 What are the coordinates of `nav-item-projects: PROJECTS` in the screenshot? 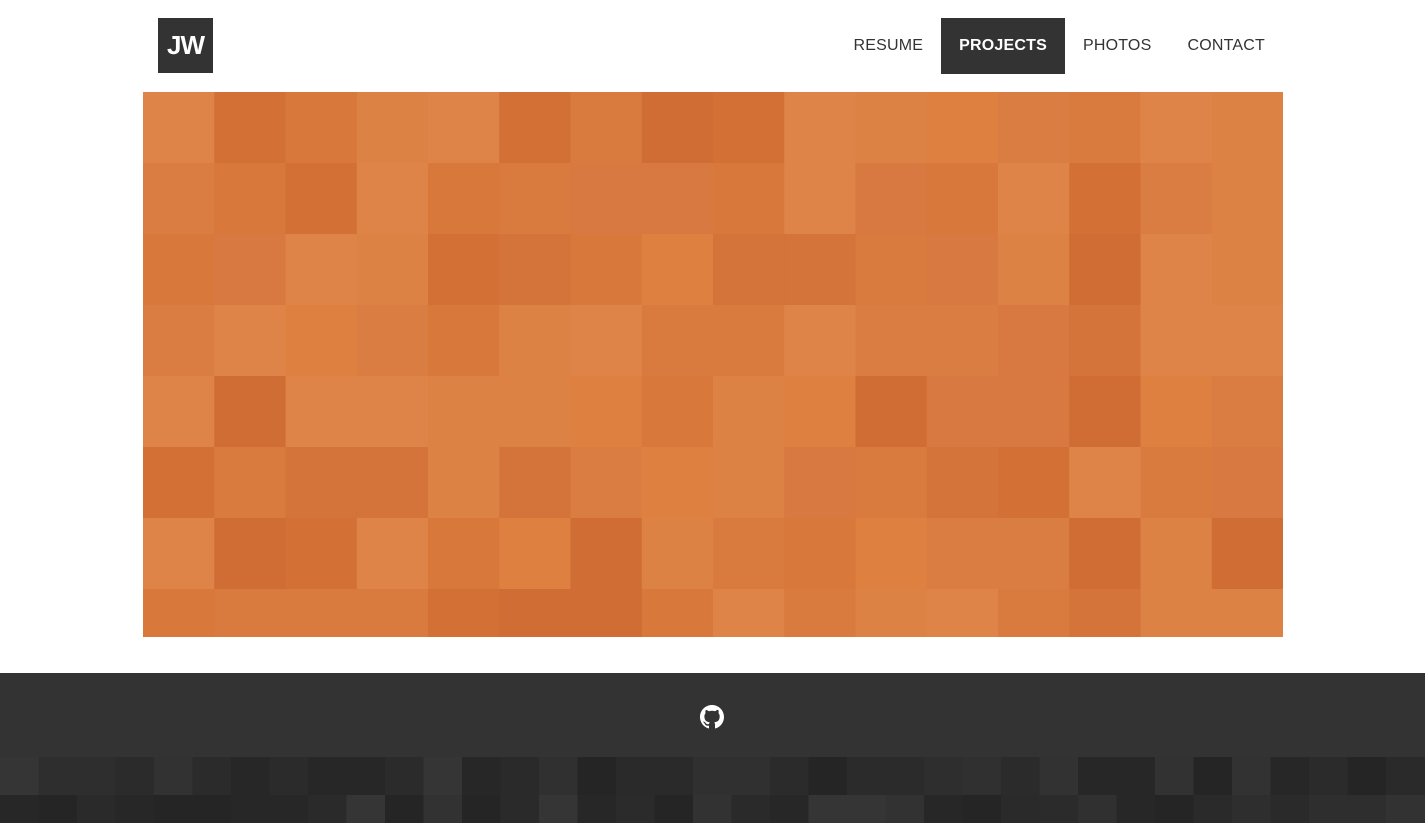 It's located at (1003, 46).